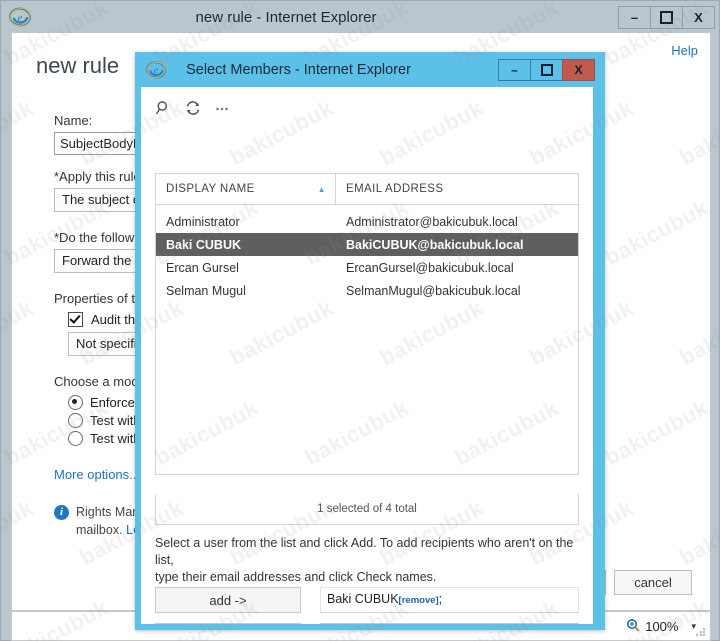  I want to click on zoom-control: 100% ▾, so click(661, 626).